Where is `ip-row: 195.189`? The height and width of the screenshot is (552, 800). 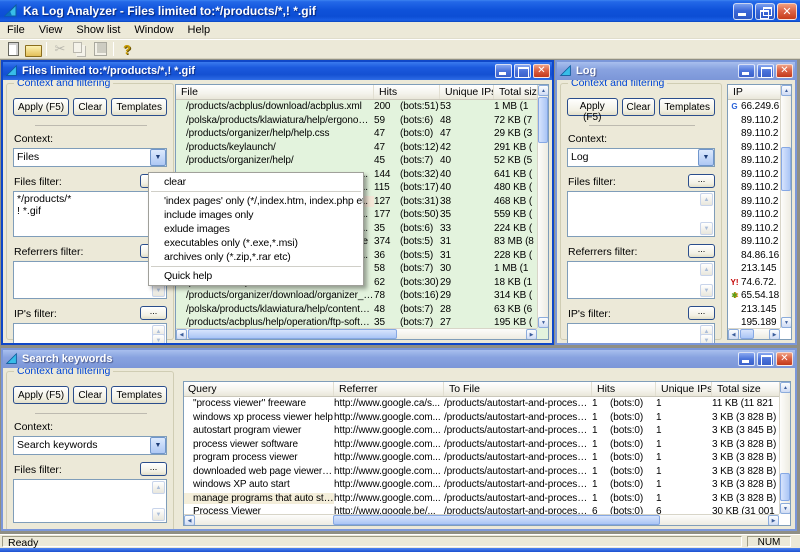
ip-row: 195.189 is located at coordinates (754, 322).